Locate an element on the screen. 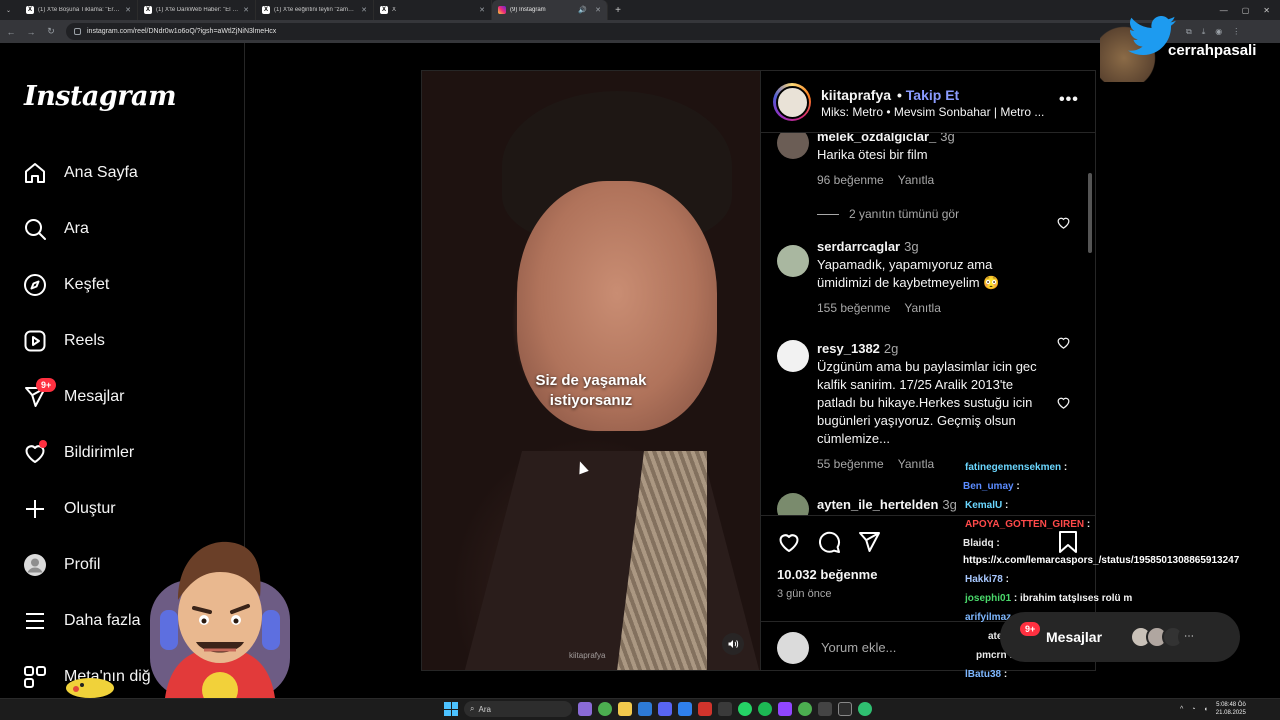 The image size is (1280, 720). network-icon: ◔ is located at coordinates (1193, 709).